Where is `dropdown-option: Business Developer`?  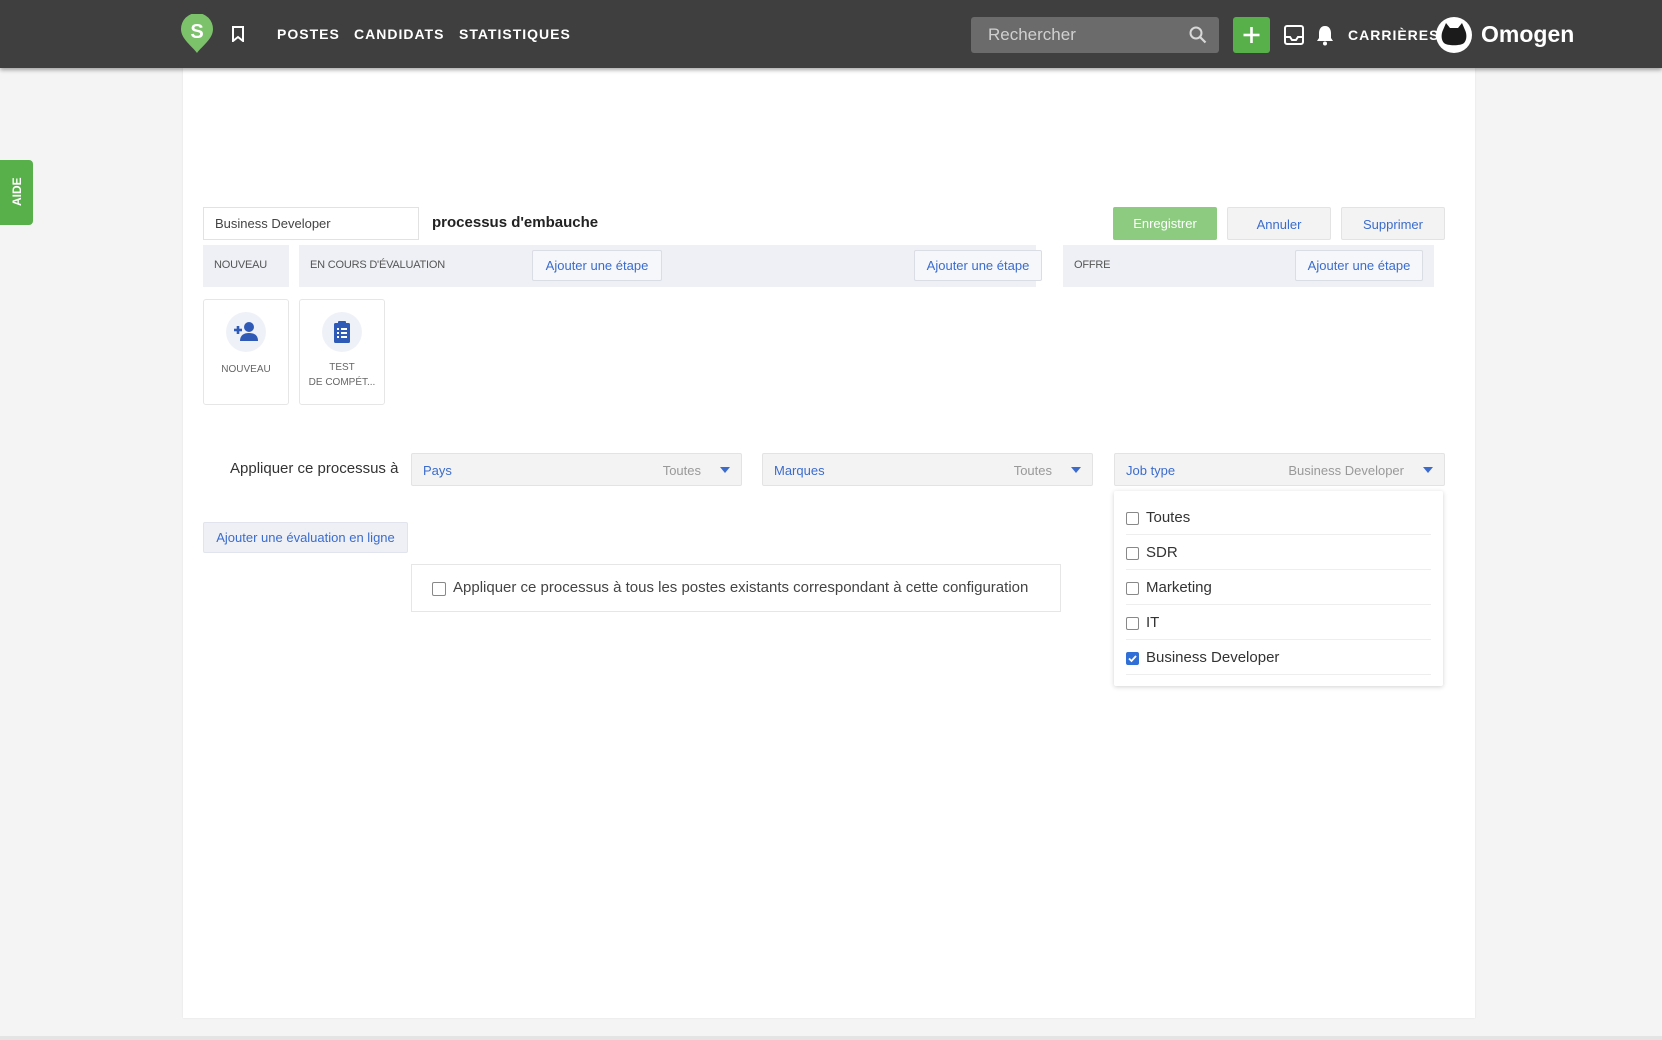
dropdown-option: Business Developer is located at coordinates (1278, 658).